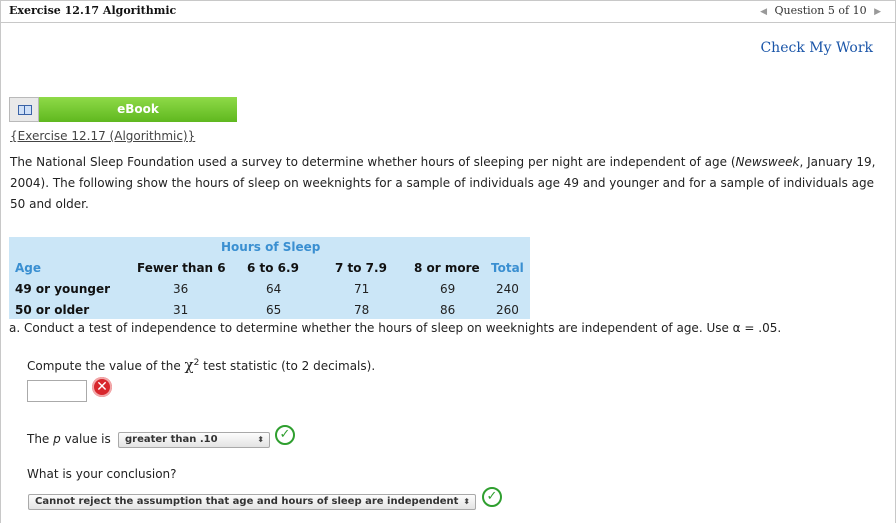  What do you see at coordinates (273, 268) in the screenshot?
I see `table-col-header: 6 to 6.9` at bounding box center [273, 268].